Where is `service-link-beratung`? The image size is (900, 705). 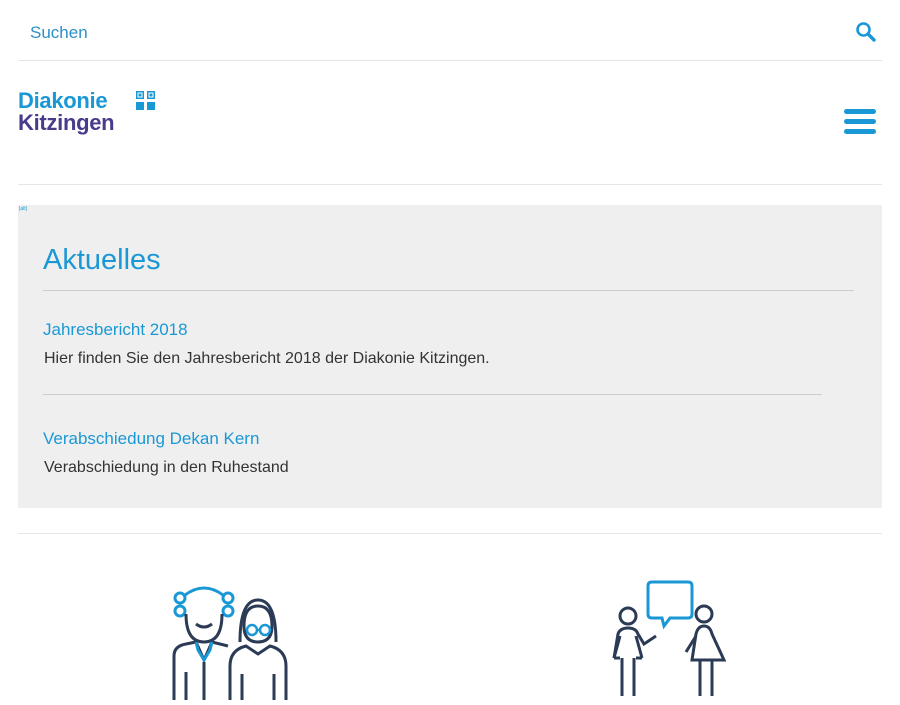 service-link-beratung is located at coordinates (670, 639).